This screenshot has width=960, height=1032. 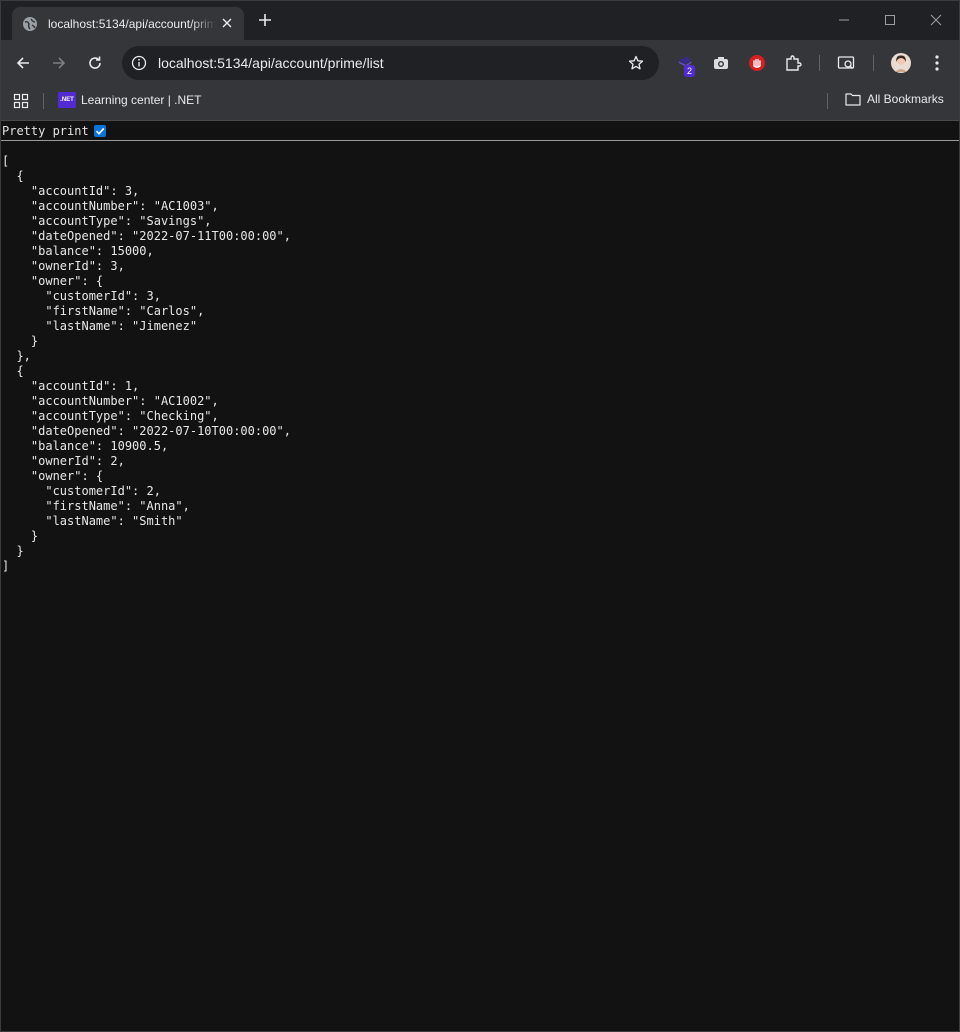 What do you see at coordinates (757, 63) in the screenshot?
I see `stop-hand-icon` at bounding box center [757, 63].